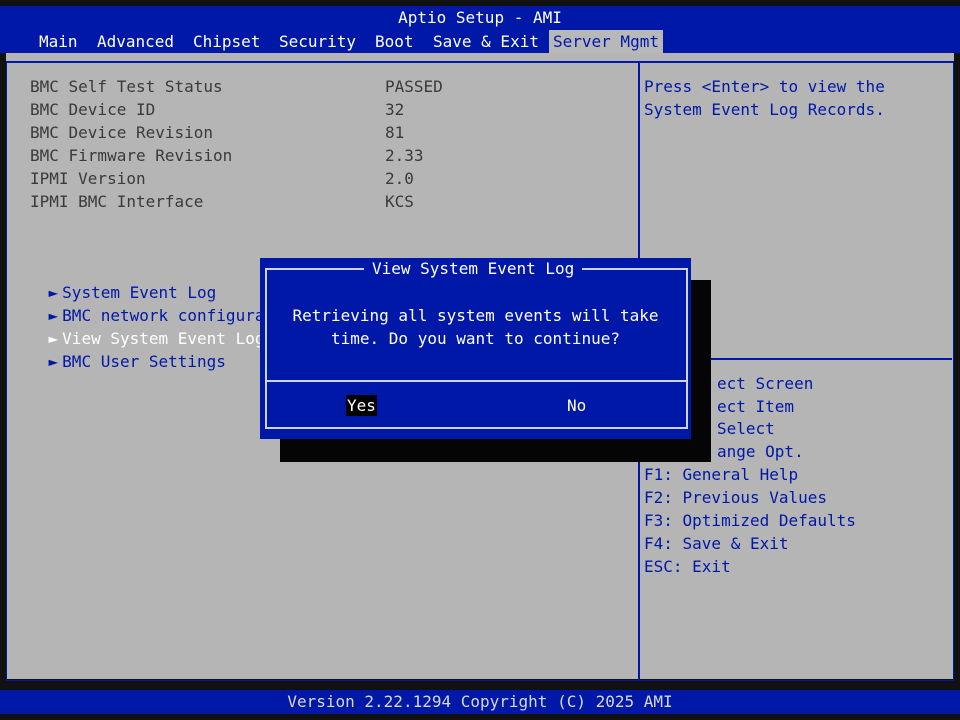 The image size is (960, 720). What do you see at coordinates (122, 132) in the screenshot?
I see `info-label-device-revision: BMC Device Revision` at bounding box center [122, 132].